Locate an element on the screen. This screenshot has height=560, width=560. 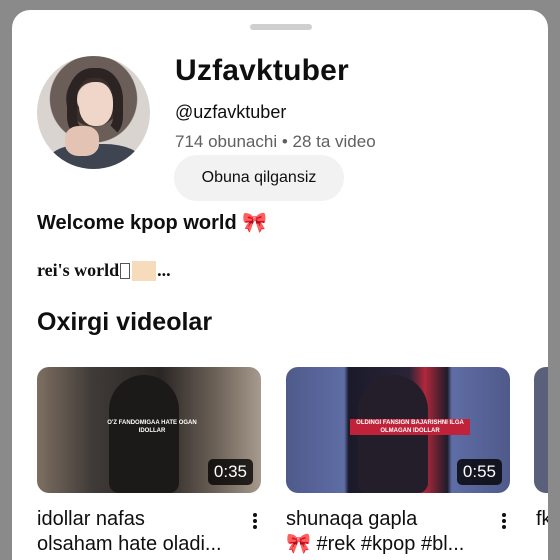
description-line1: Welcome kpop world is located at coordinates (140, 223).